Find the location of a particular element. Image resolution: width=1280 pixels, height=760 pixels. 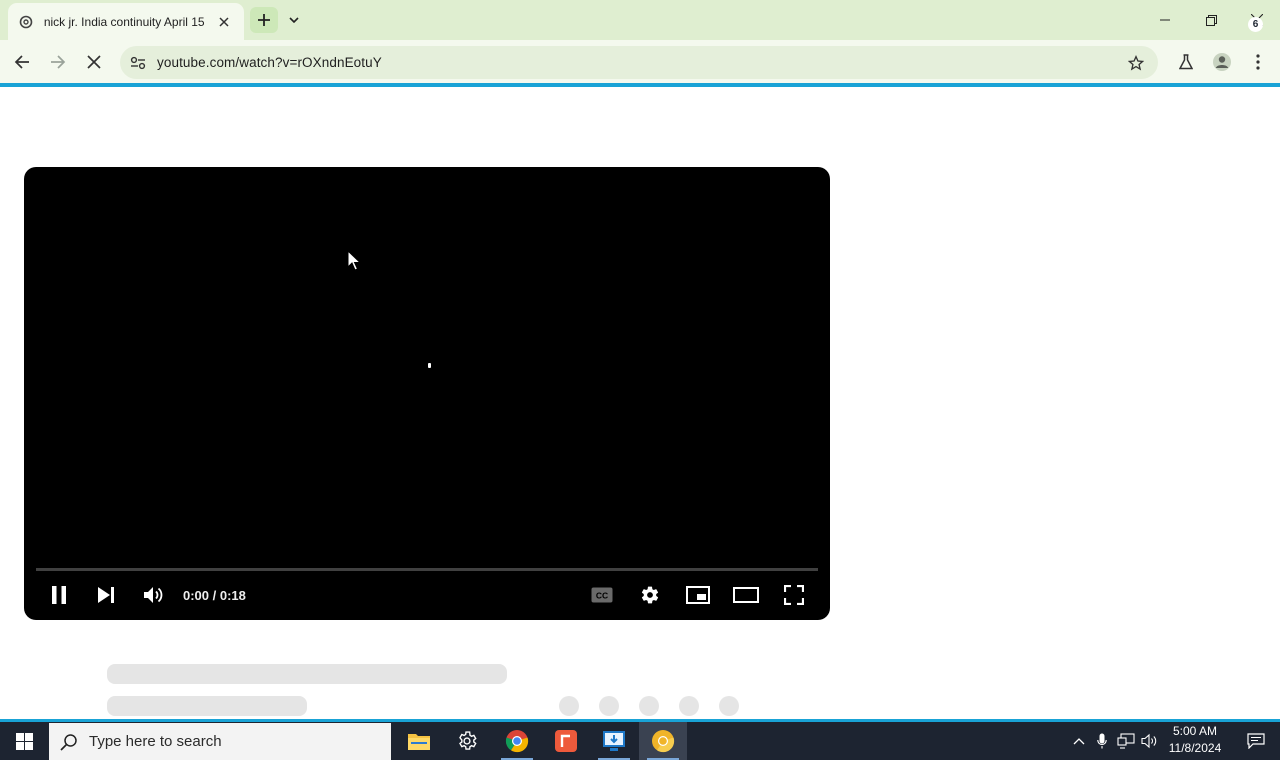

minimize-button is located at coordinates (1165, 20).